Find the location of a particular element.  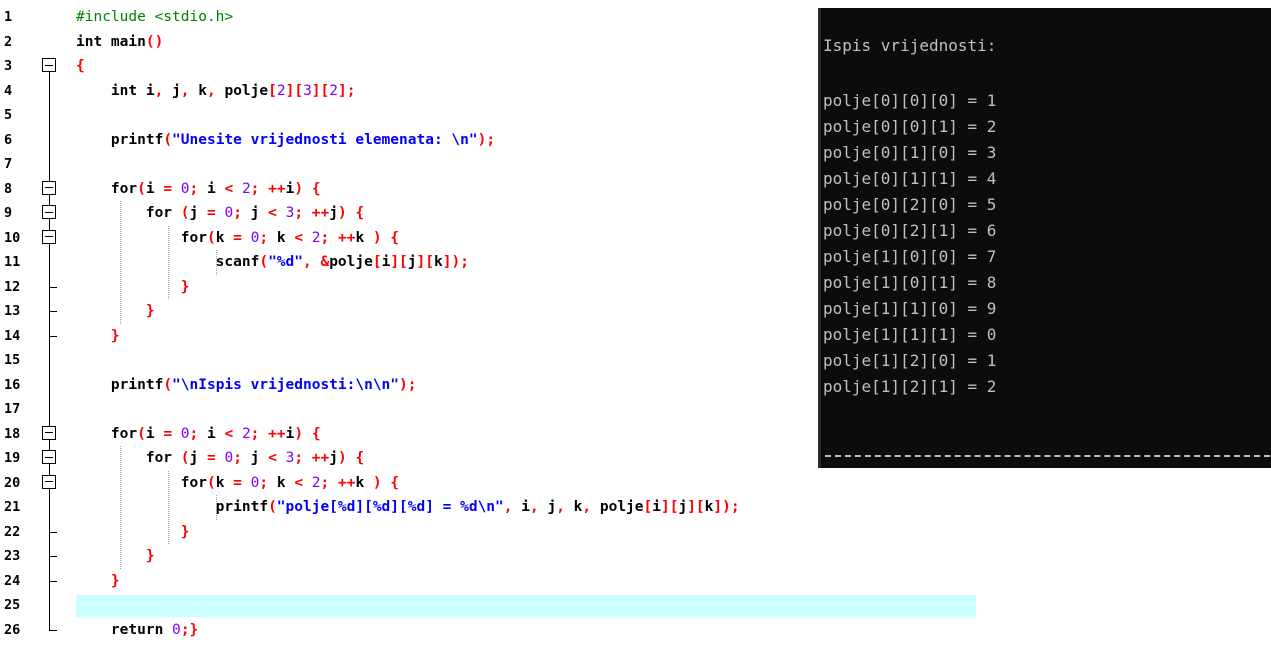

line-number: 2 is located at coordinates (8, 41).